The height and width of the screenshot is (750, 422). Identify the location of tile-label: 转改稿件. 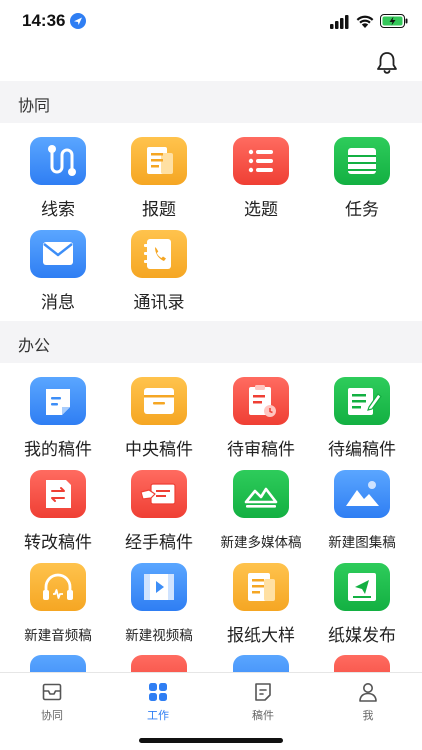
(58, 542).